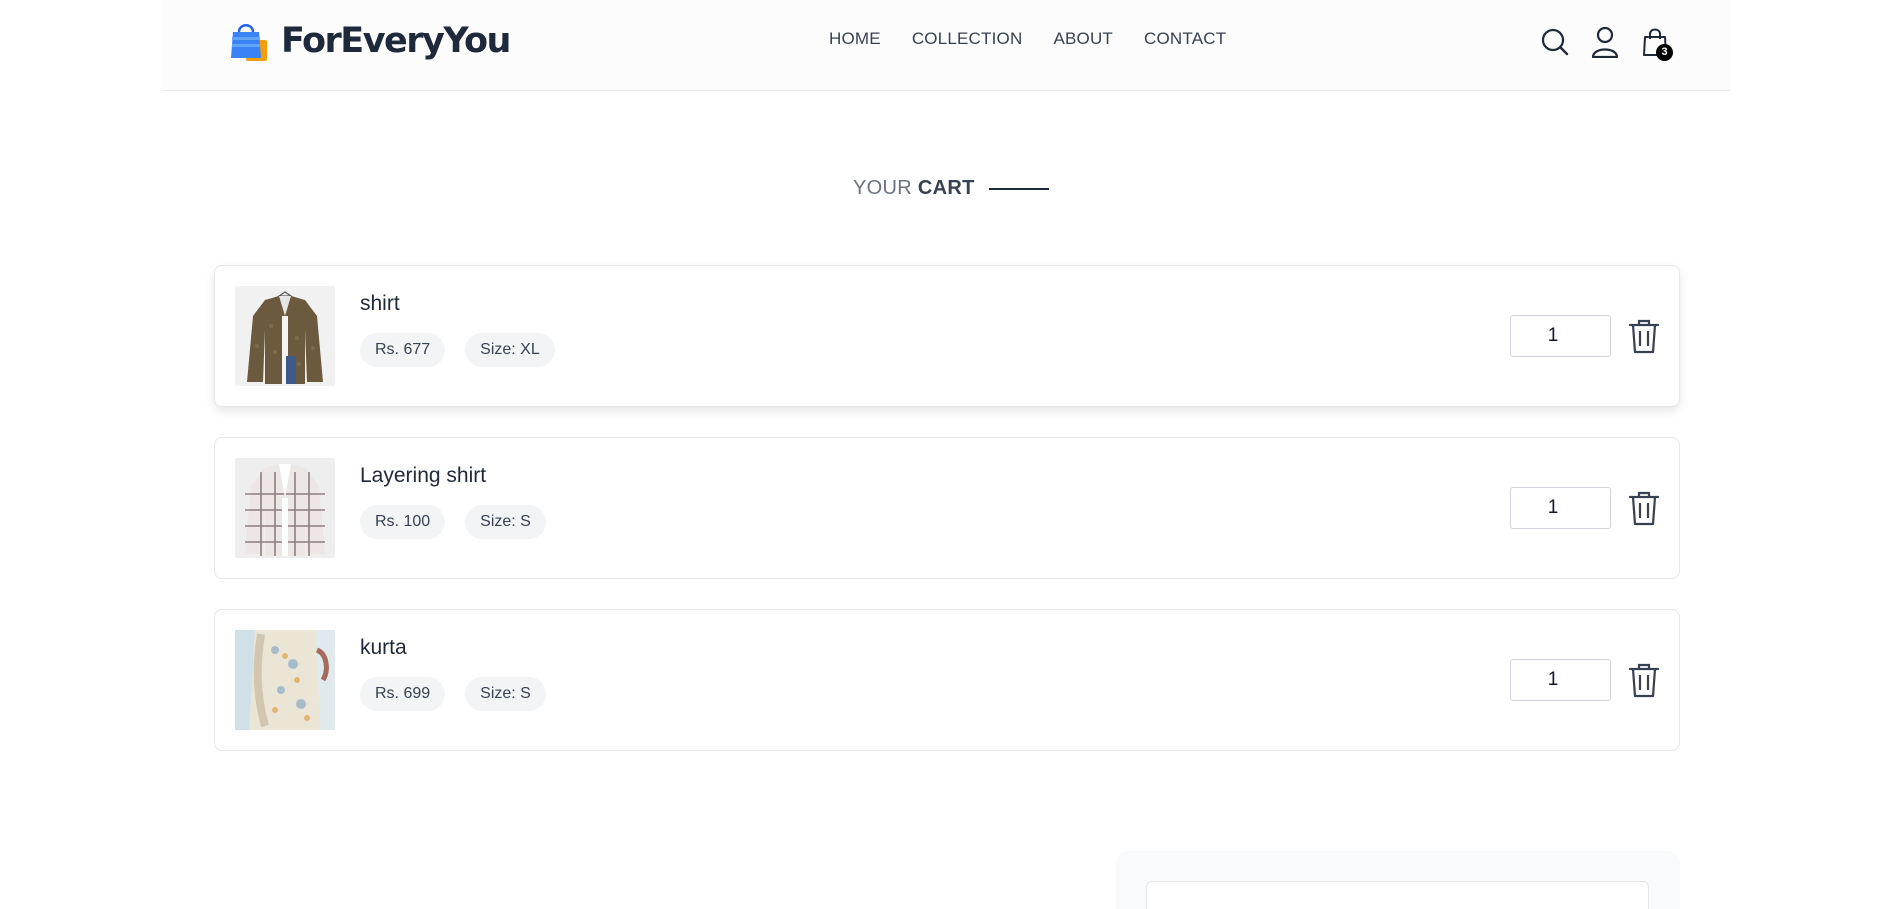 Image resolution: width=1903 pixels, height=909 pixels. Describe the element at coordinates (510, 350) in the screenshot. I see `size-badge: Size: XL` at that location.